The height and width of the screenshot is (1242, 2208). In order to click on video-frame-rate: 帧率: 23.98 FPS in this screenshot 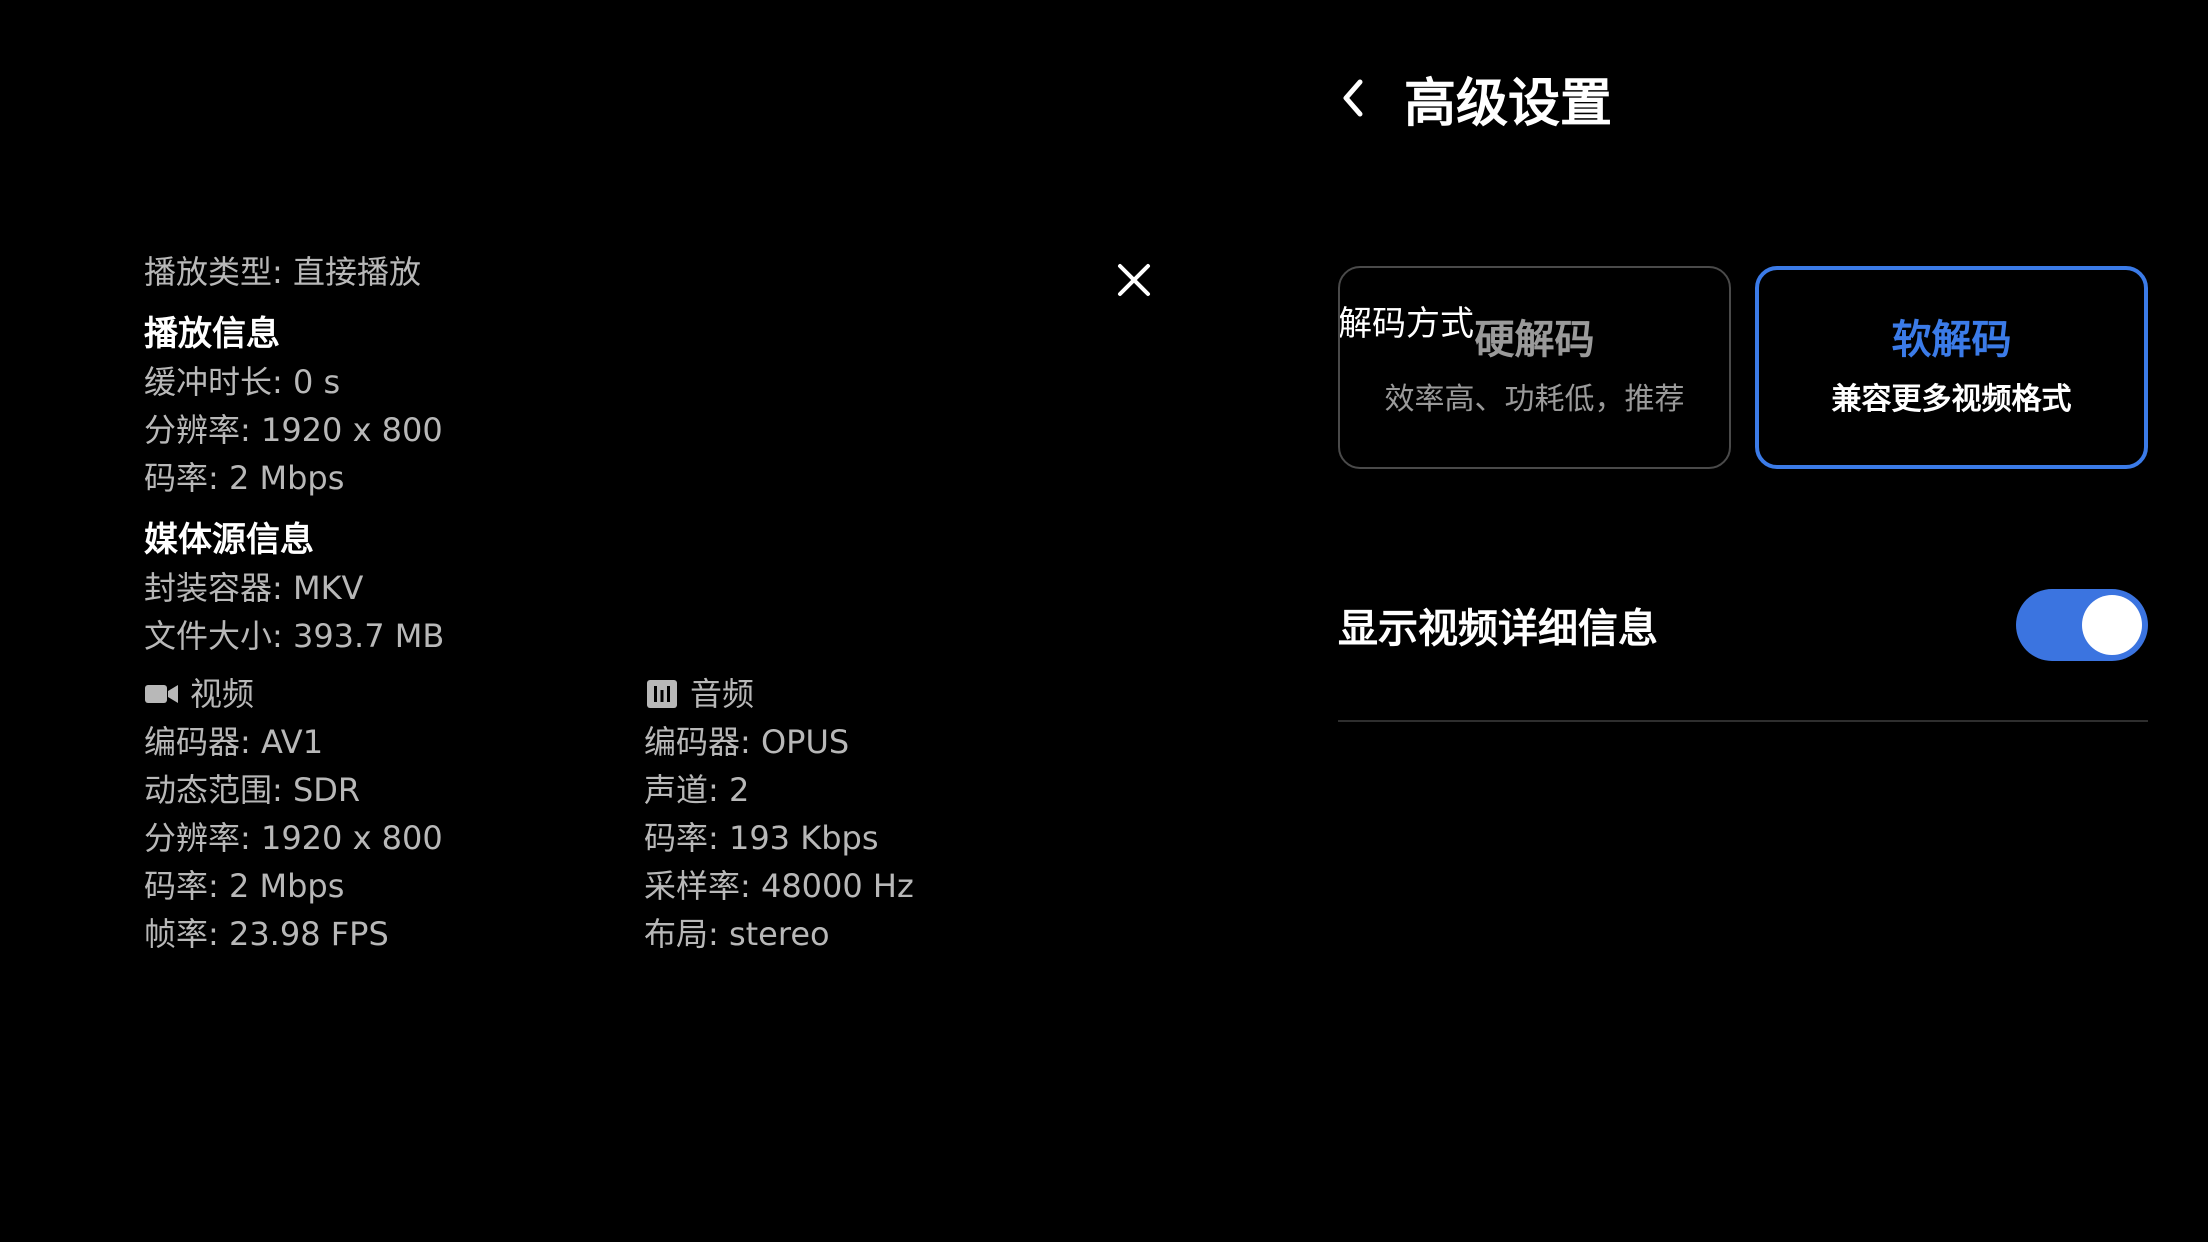, I will do `click(266, 934)`.